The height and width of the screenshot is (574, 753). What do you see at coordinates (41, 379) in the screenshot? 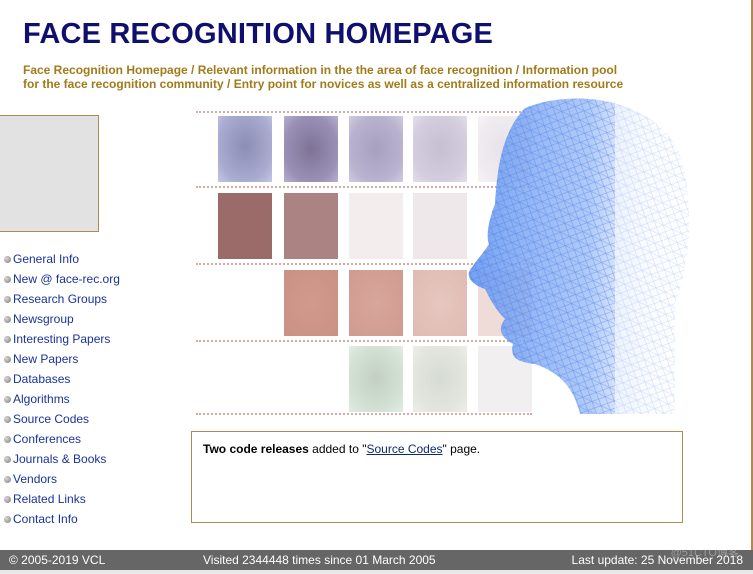
I see `sidebar-link: Databases` at bounding box center [41, 379].